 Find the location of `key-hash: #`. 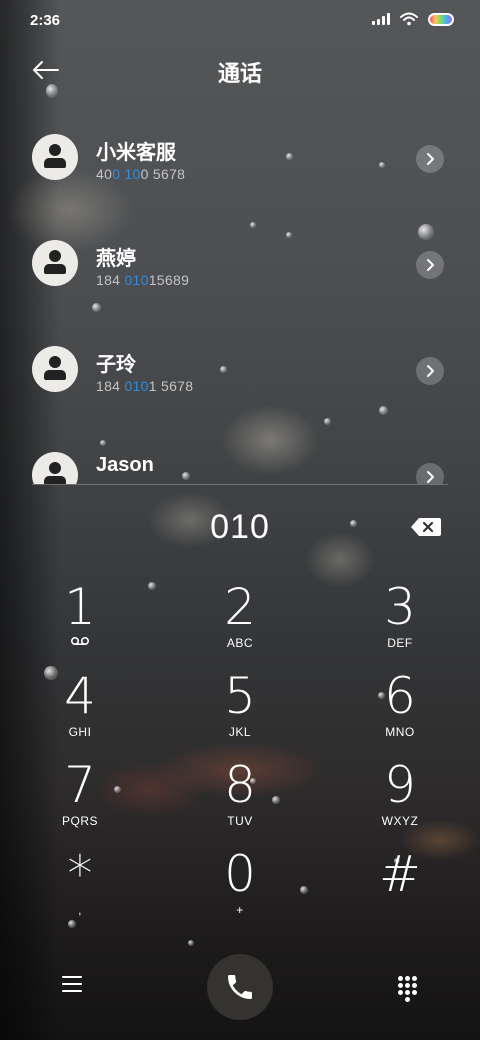

key-hash: # is located at coordinates (400, 887).